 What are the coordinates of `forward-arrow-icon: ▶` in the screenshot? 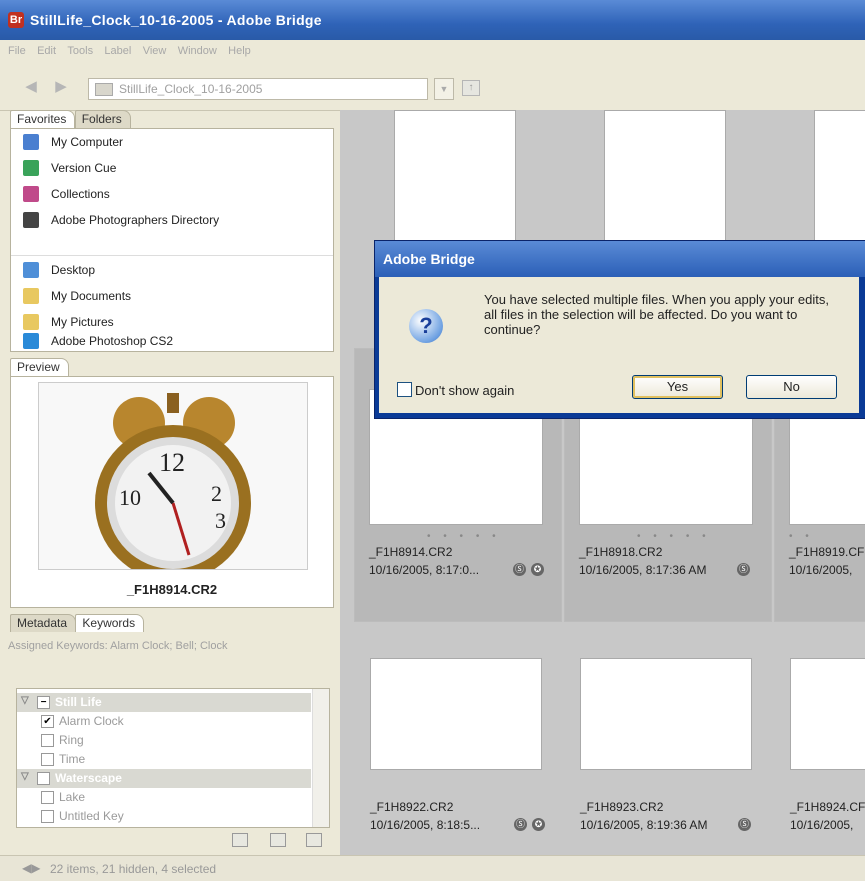 It's located at (61, 87).